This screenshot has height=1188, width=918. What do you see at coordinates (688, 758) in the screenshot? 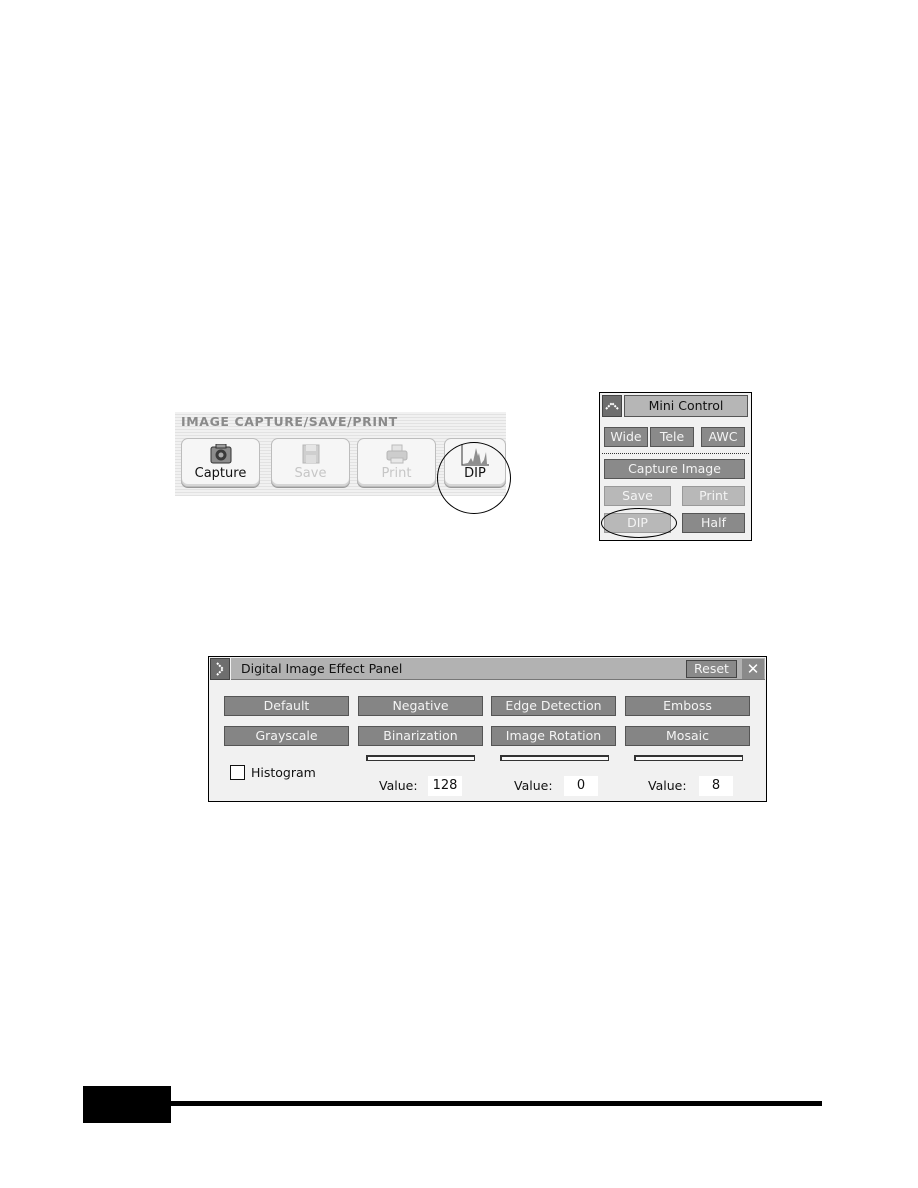
I see `mosaic-slider` at bounding box center [688, 758].